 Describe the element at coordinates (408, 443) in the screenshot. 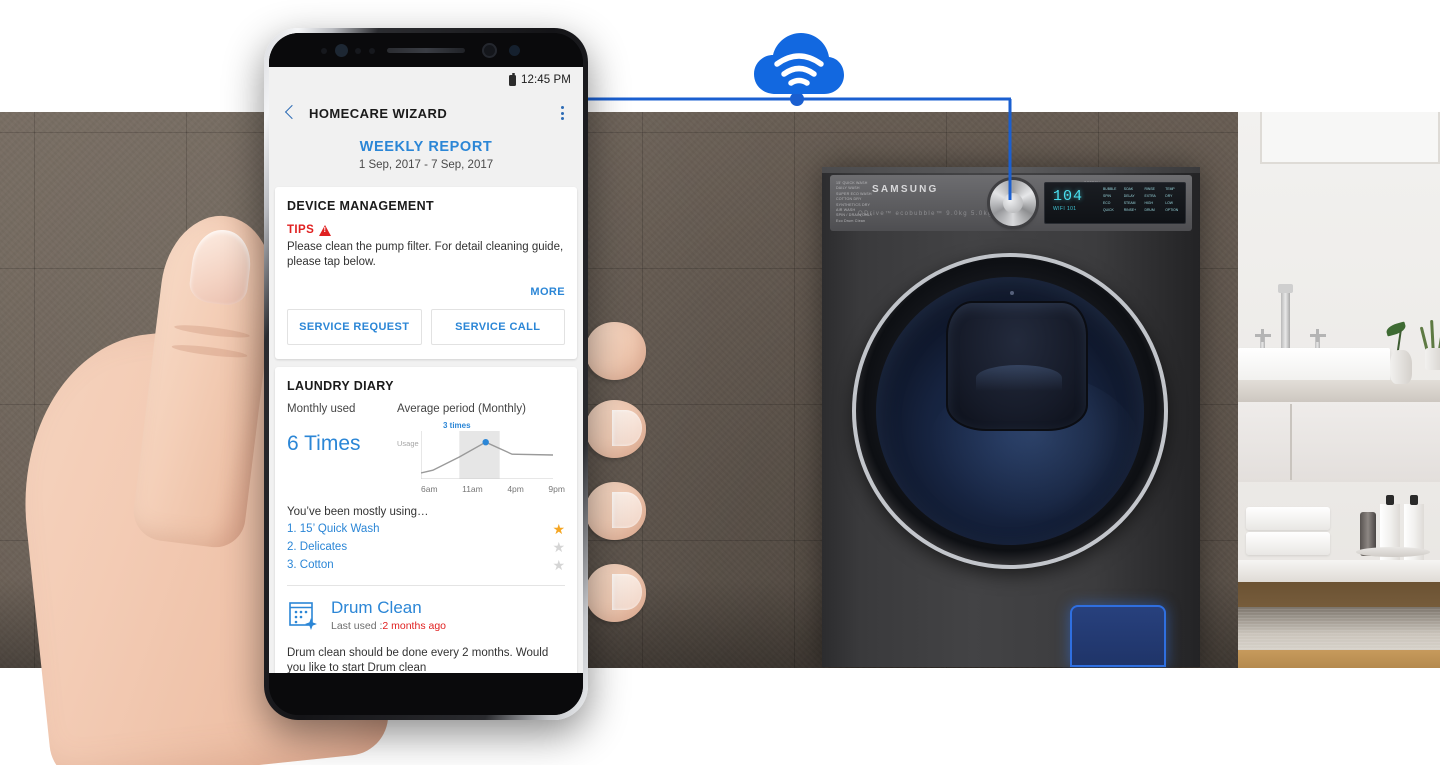

I see `chart-y-label: Usage` at that location.